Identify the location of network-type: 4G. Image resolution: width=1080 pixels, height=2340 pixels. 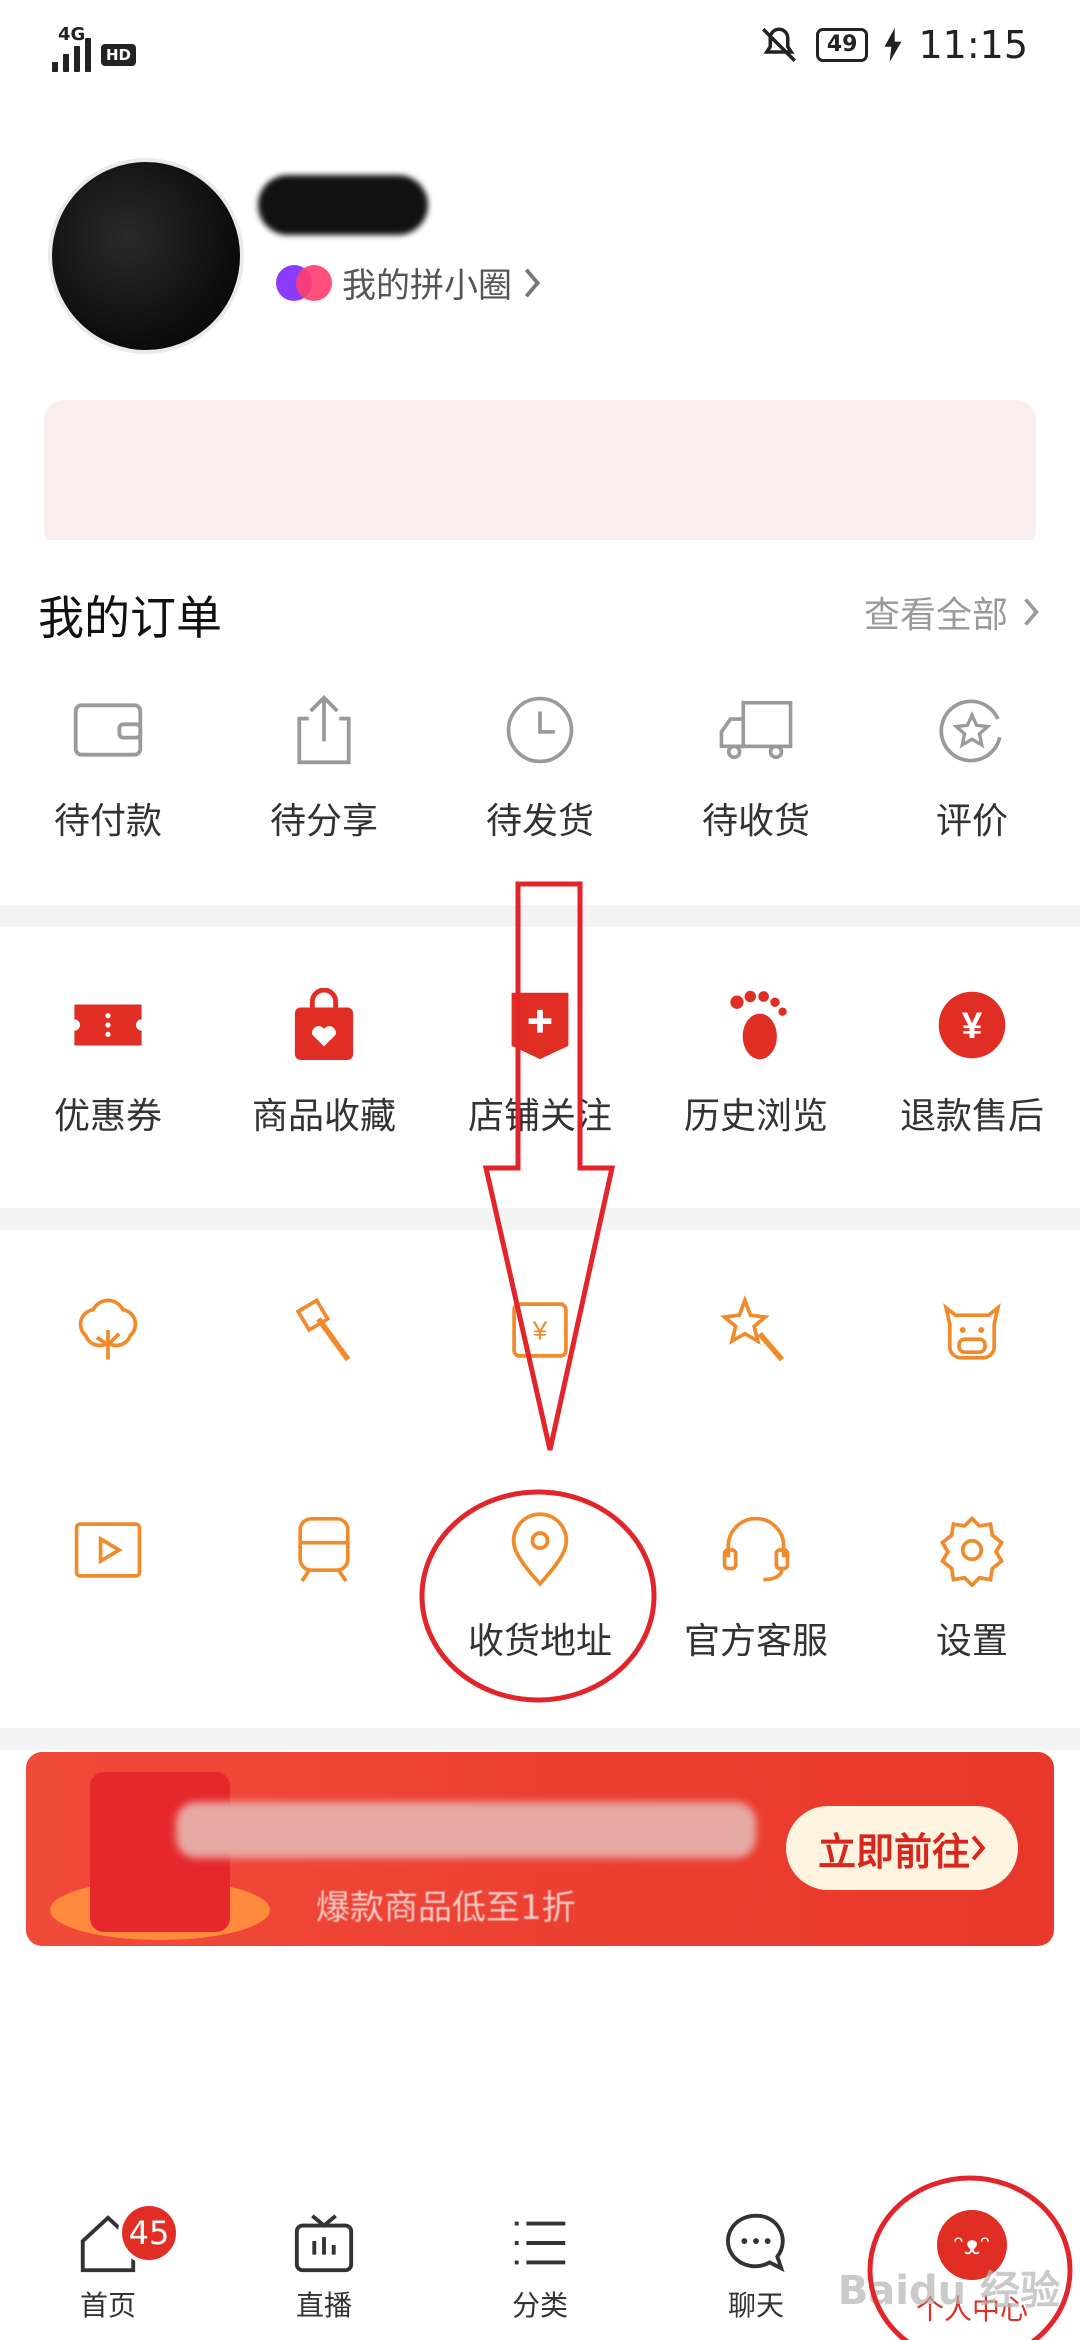
(72, 34).